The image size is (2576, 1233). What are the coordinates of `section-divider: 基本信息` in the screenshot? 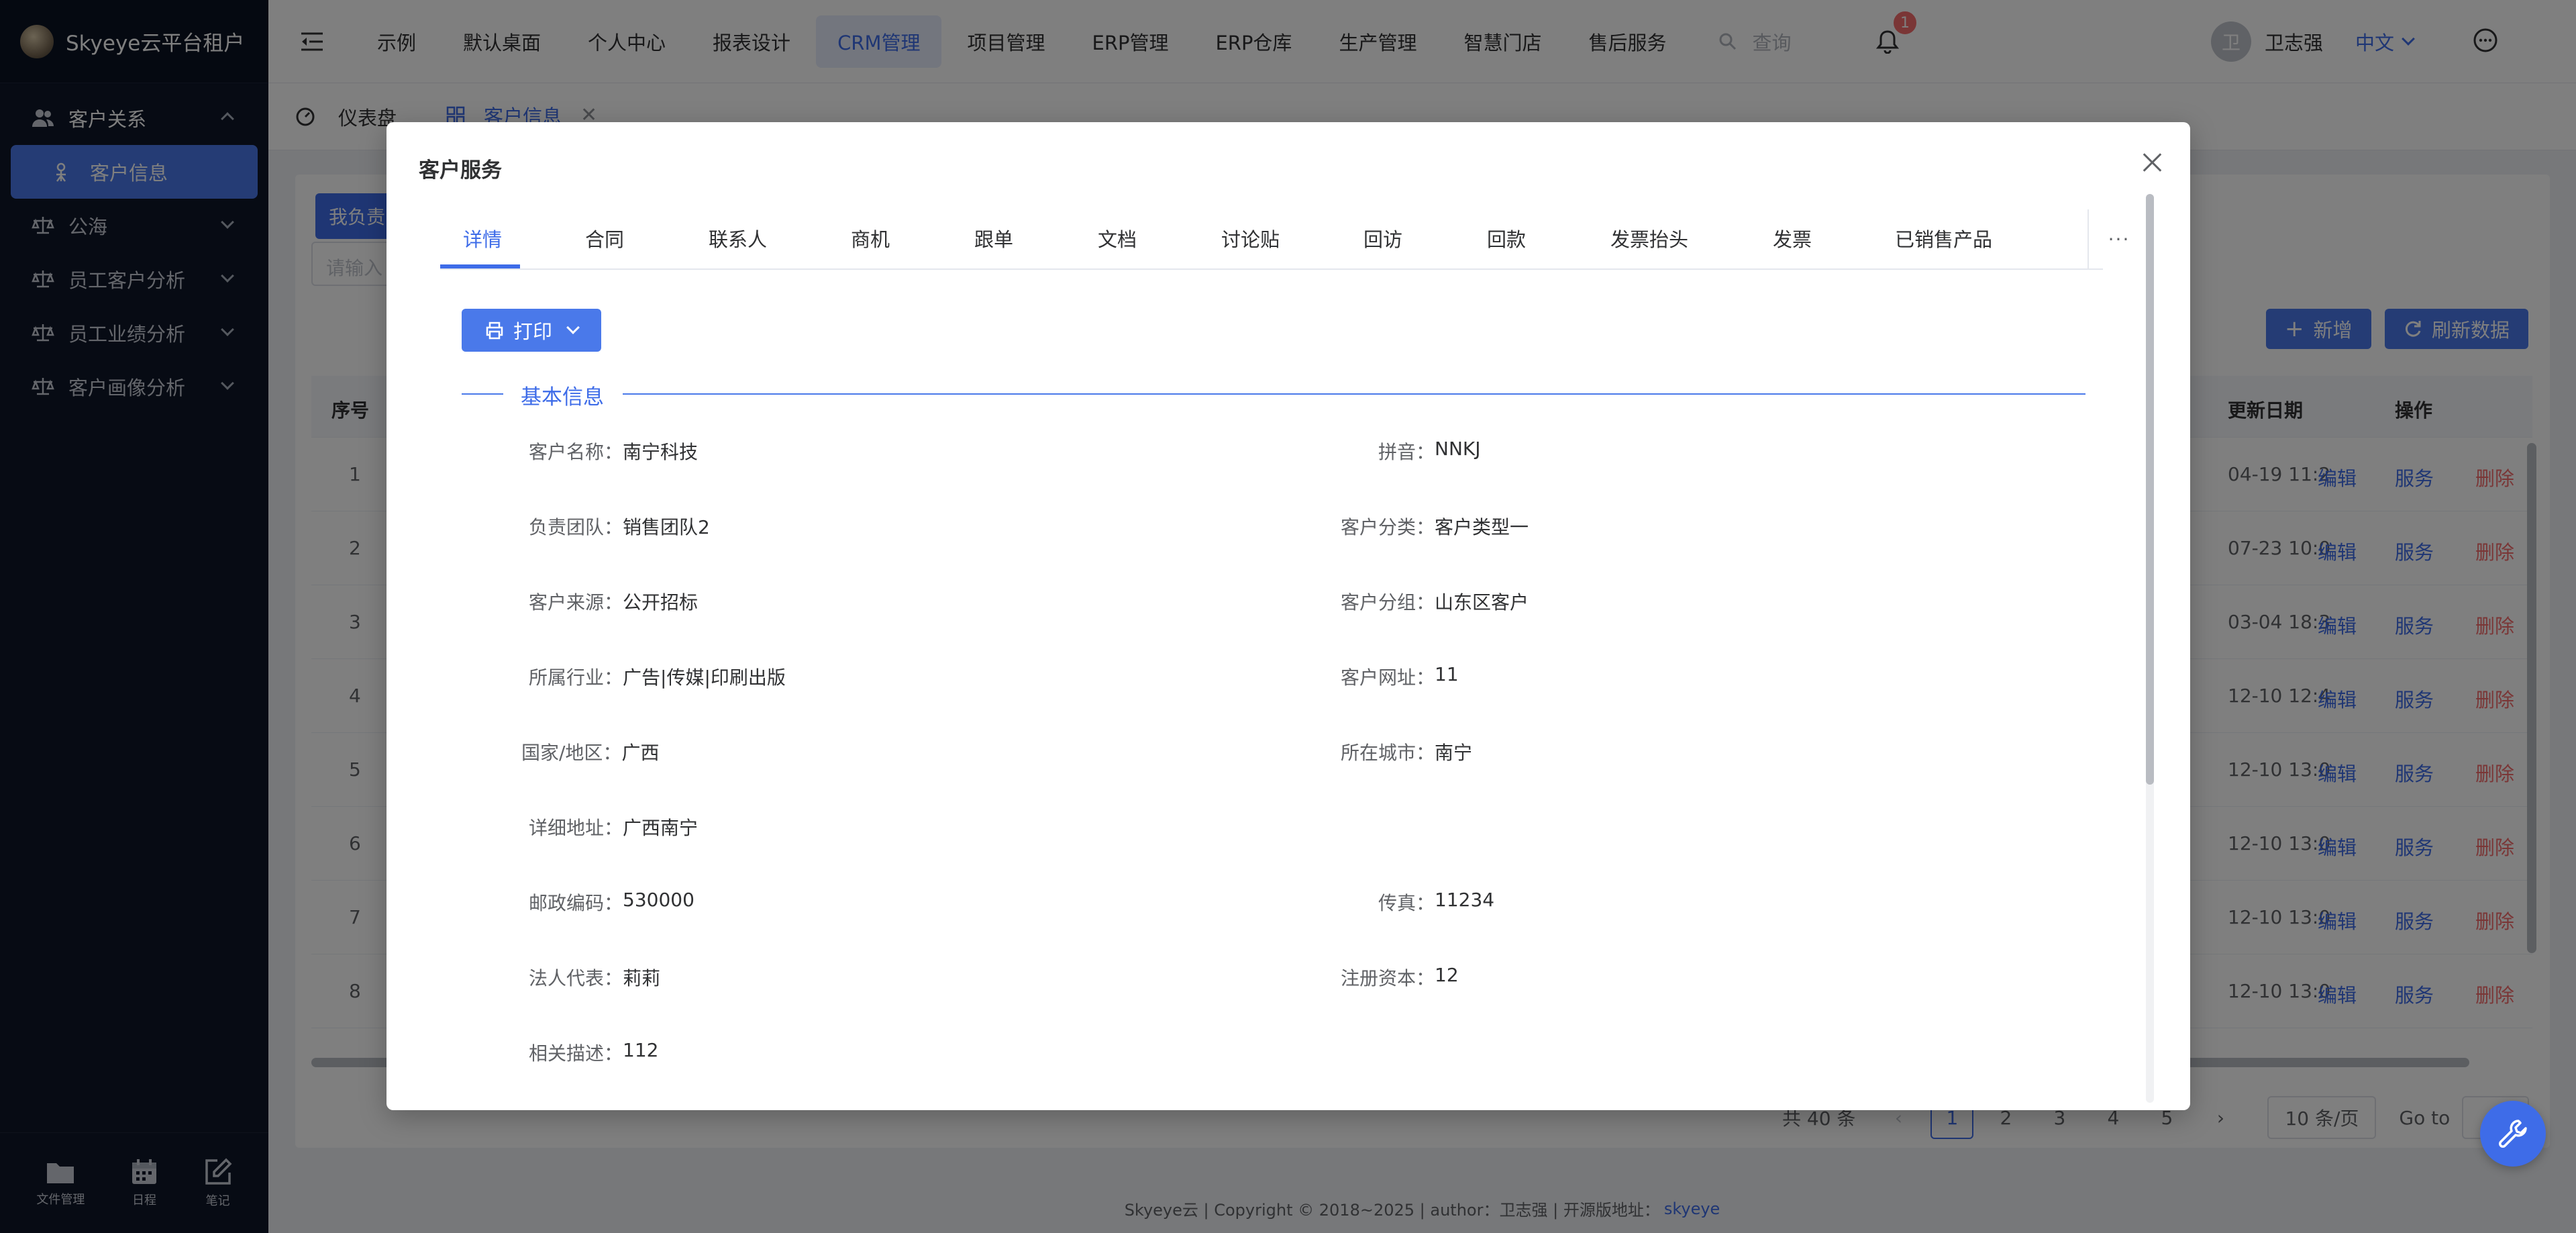 It's located at (1273, 394).